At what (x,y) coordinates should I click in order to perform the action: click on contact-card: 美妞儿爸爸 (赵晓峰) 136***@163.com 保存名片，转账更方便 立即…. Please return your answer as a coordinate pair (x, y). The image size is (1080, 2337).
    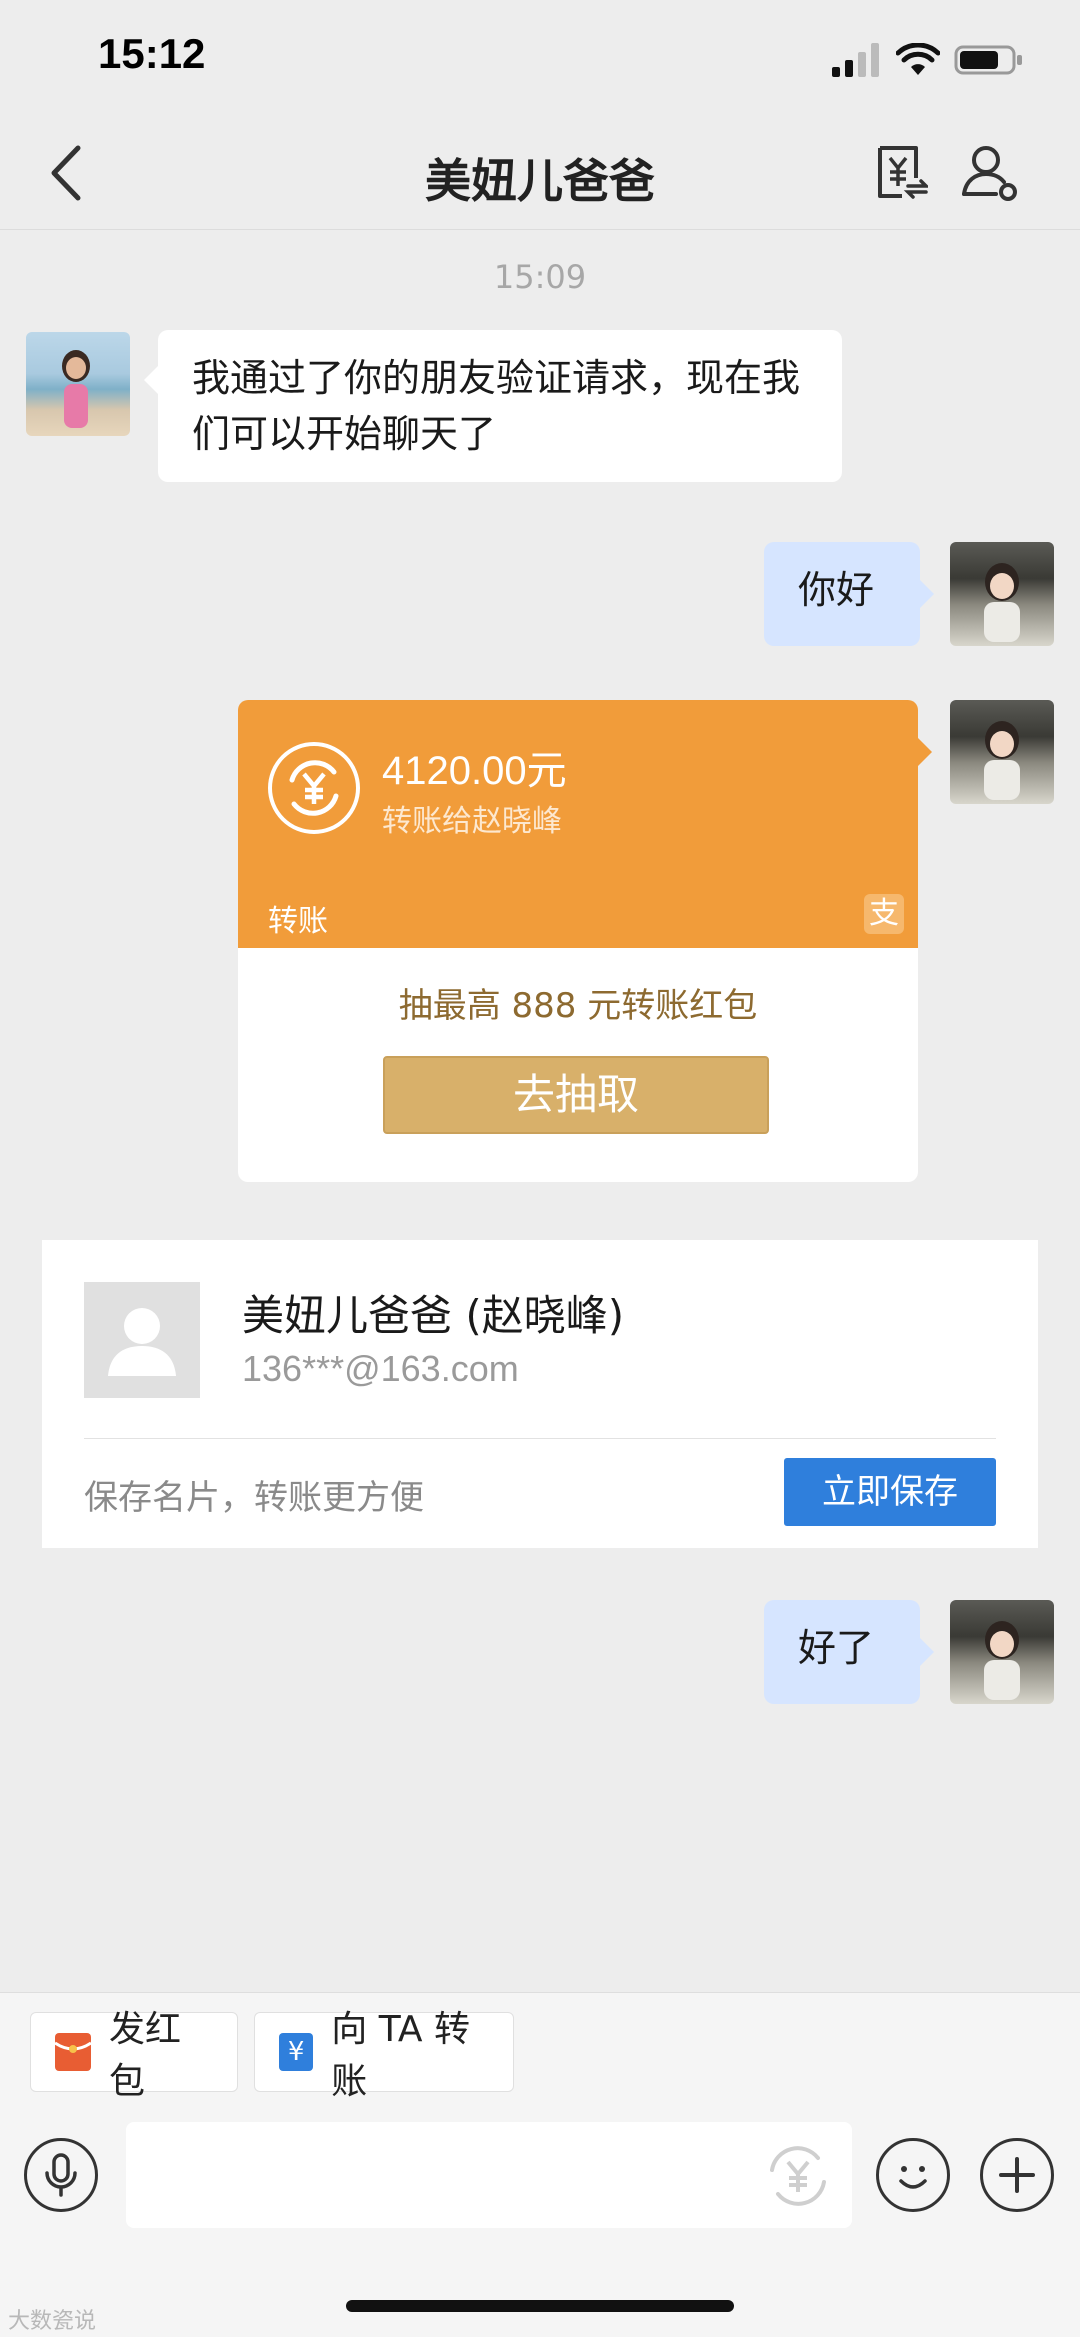
    Looking at the image, I should click on (540, 1394).